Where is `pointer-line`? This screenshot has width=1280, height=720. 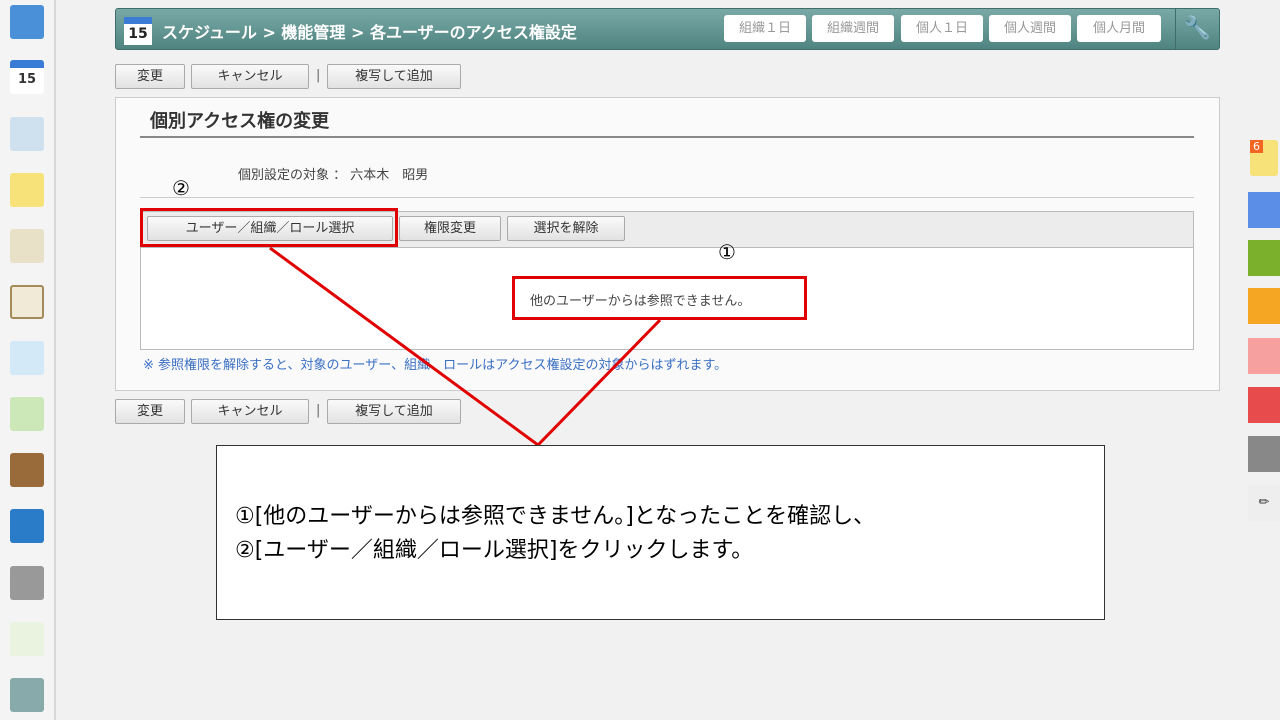
pointer-line is located at coordinates (465, 346).